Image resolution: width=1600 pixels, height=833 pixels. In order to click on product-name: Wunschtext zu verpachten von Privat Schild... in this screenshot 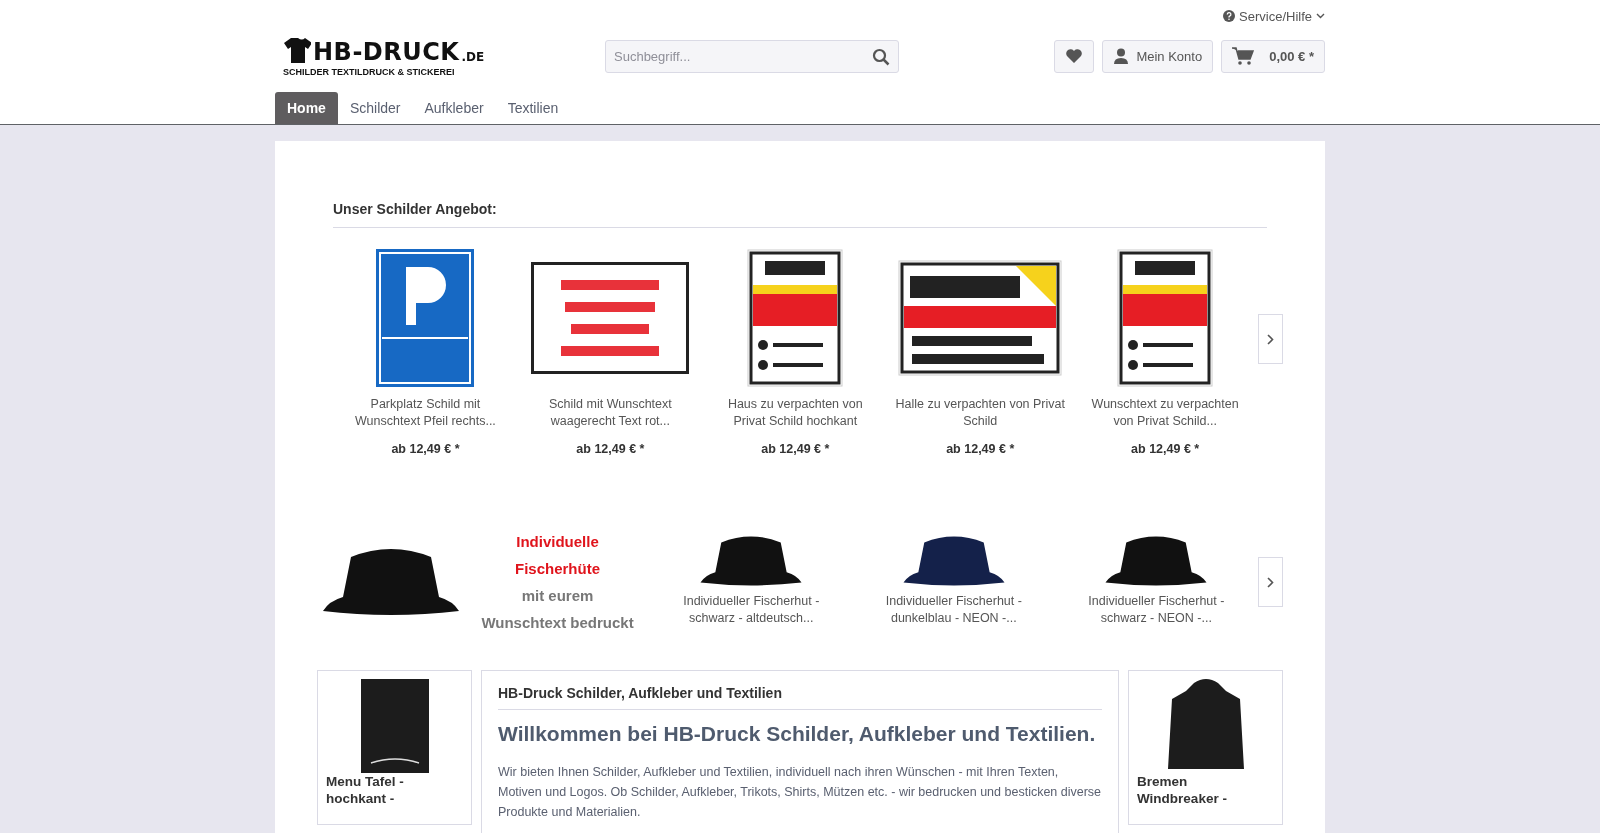, I will do `click(1165, 414)`.